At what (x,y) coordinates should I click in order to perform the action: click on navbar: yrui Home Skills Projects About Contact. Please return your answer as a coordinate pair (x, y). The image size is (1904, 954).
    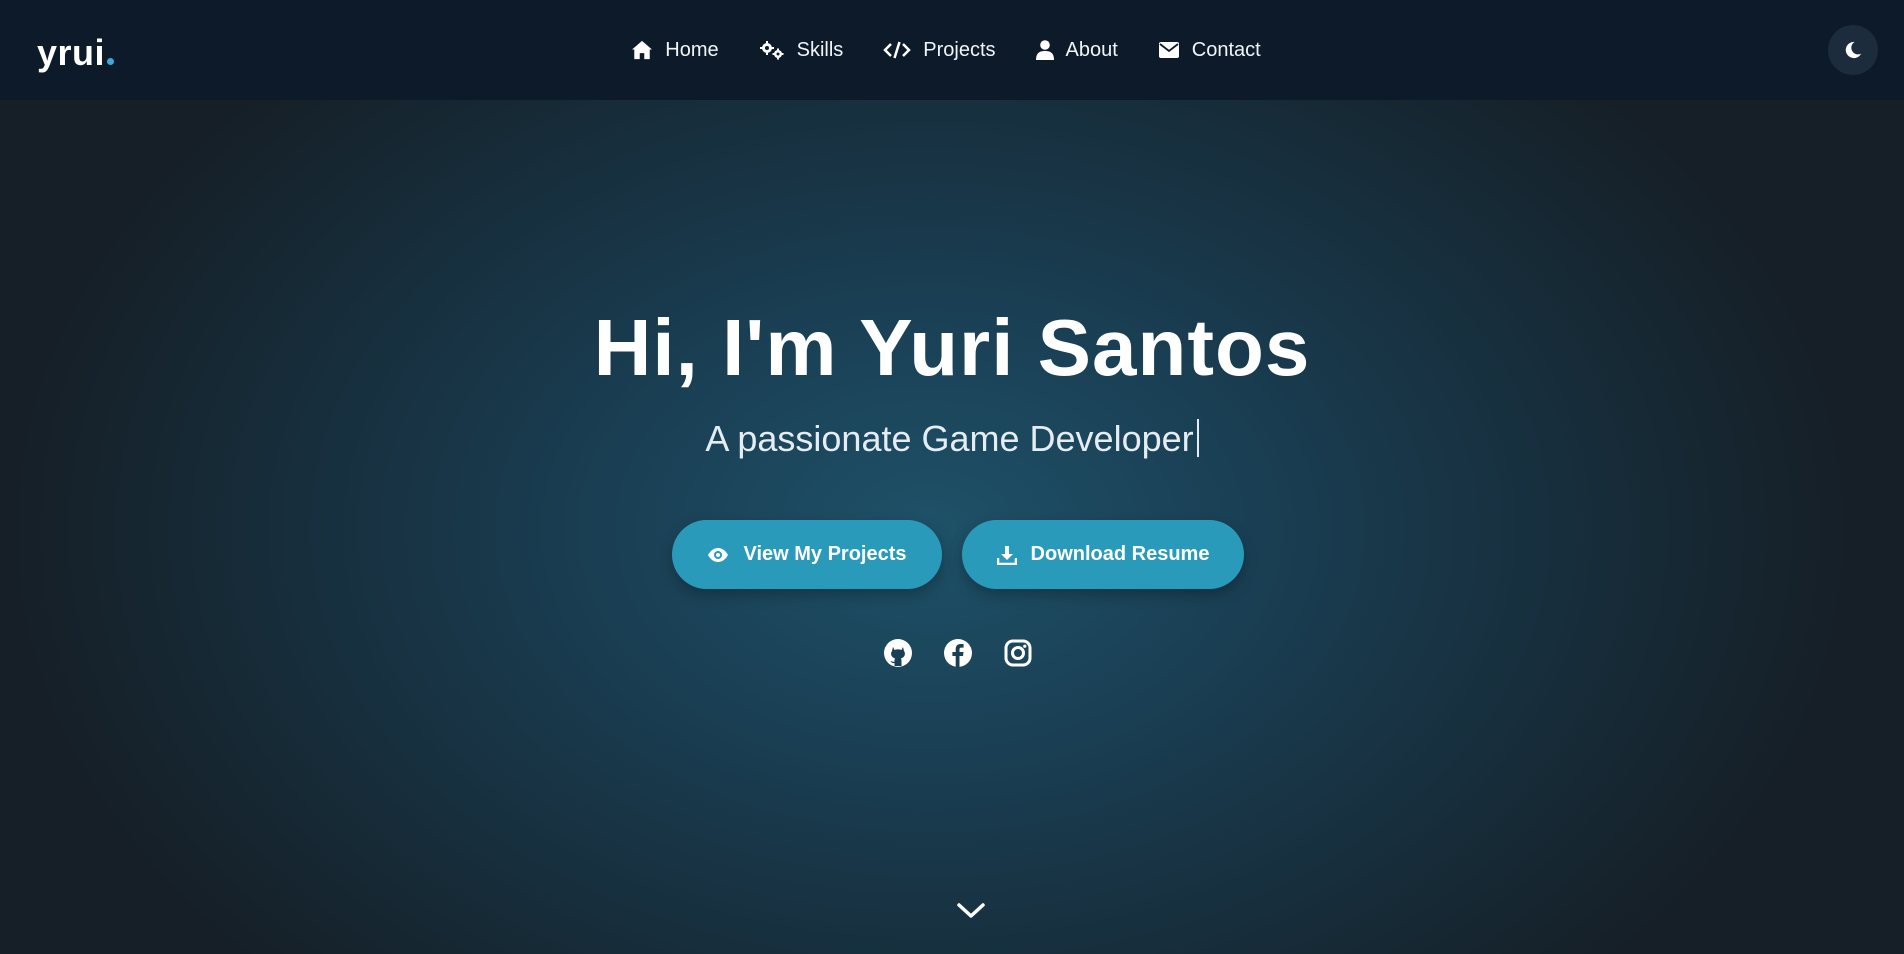
    Looking at the image, I should click on (952, 50).